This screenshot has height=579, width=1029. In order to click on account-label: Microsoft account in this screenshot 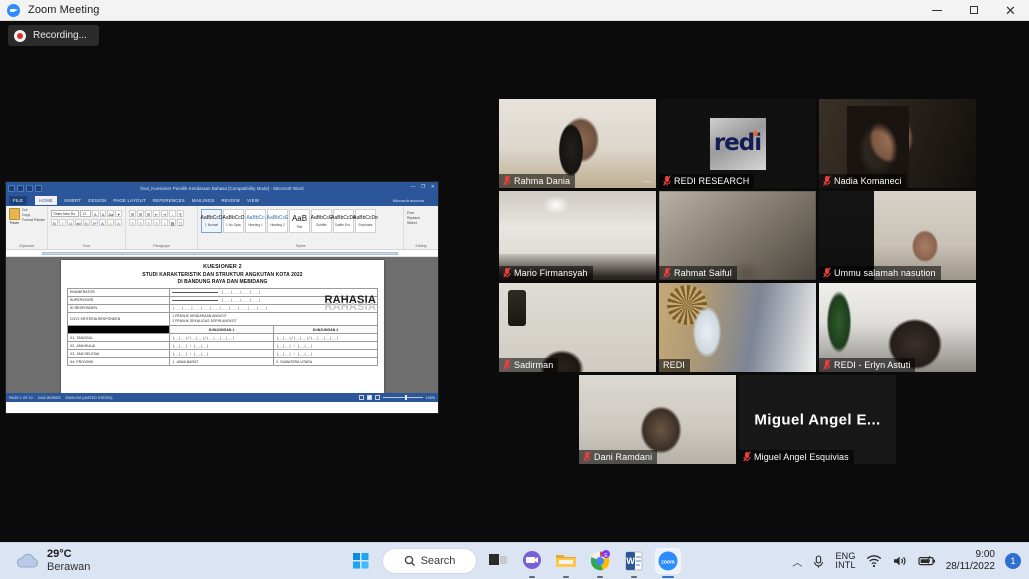, I will do `click(408, 200)`.